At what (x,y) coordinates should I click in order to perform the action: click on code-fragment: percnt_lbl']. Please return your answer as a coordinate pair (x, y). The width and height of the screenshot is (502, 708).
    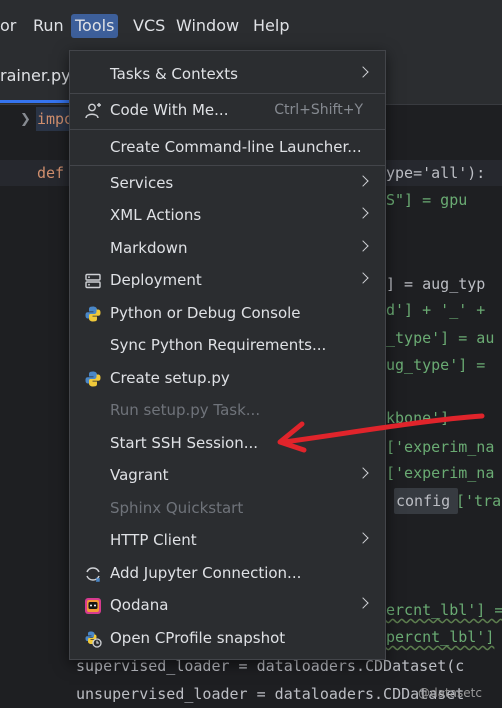
    Looking at the image, I should click on (440, 637).